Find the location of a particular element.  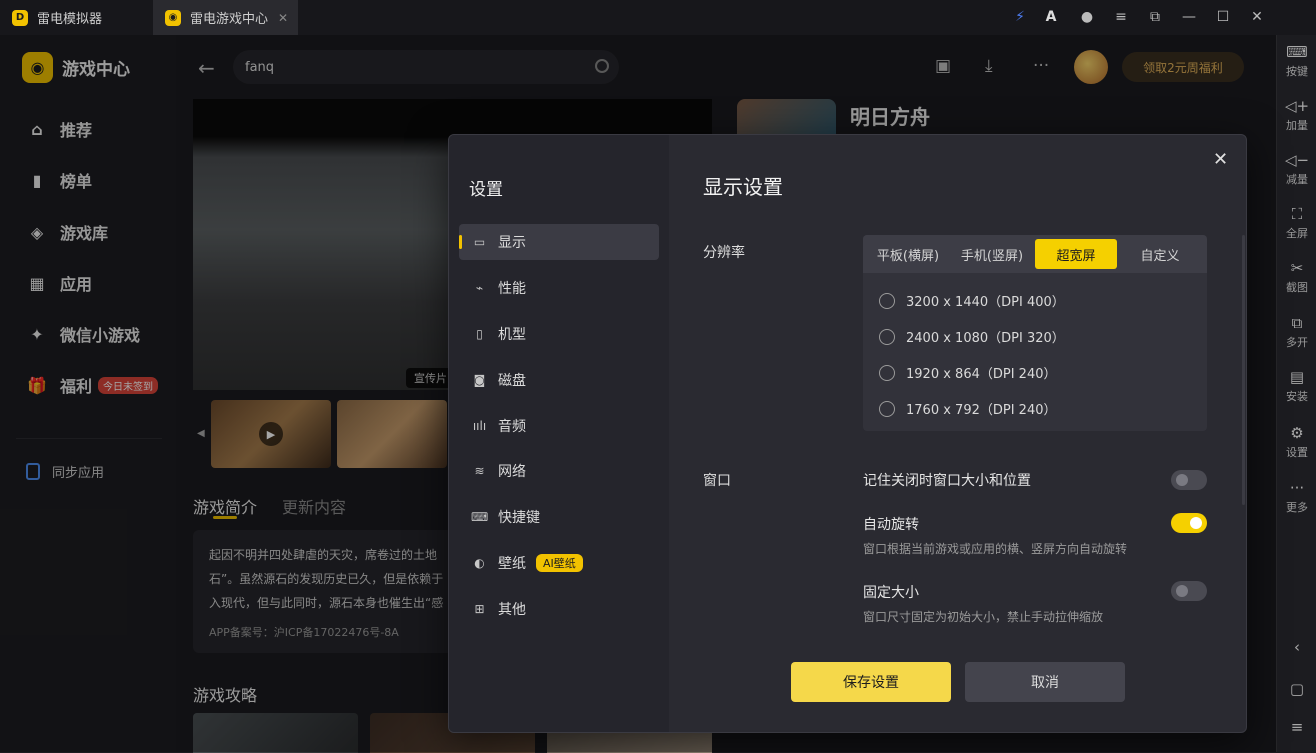

nav-label: 机型 is located at coordinates (512, 335).